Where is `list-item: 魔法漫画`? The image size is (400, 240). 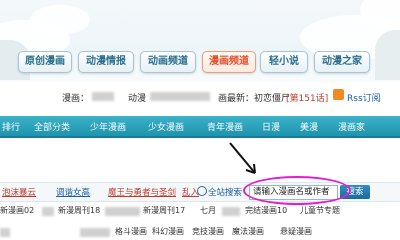
list-item: 魔法漫画 is located at coordinates (248, 231).